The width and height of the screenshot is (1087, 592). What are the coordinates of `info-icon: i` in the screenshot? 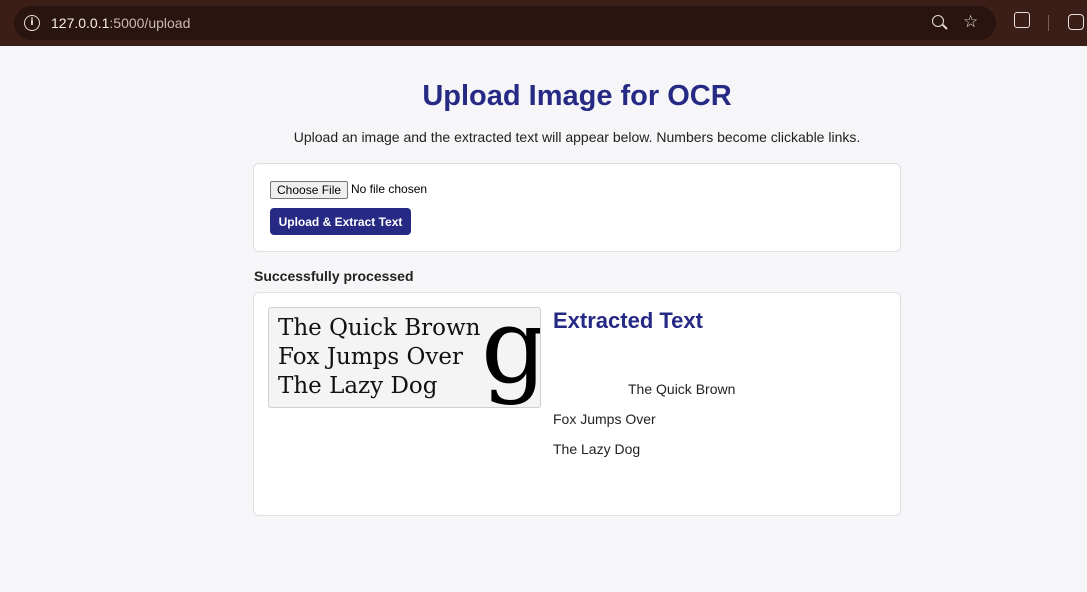 It's located at (32, 23).